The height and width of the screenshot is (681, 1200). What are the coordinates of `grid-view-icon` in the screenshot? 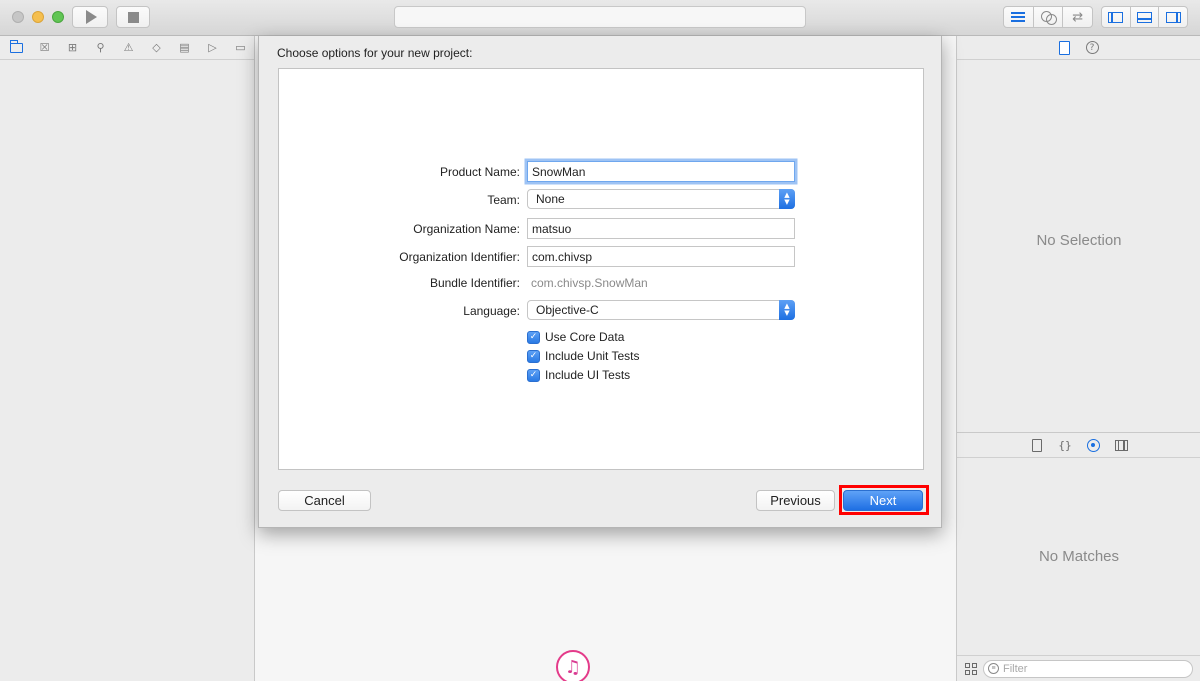 It's located at (971, 668).